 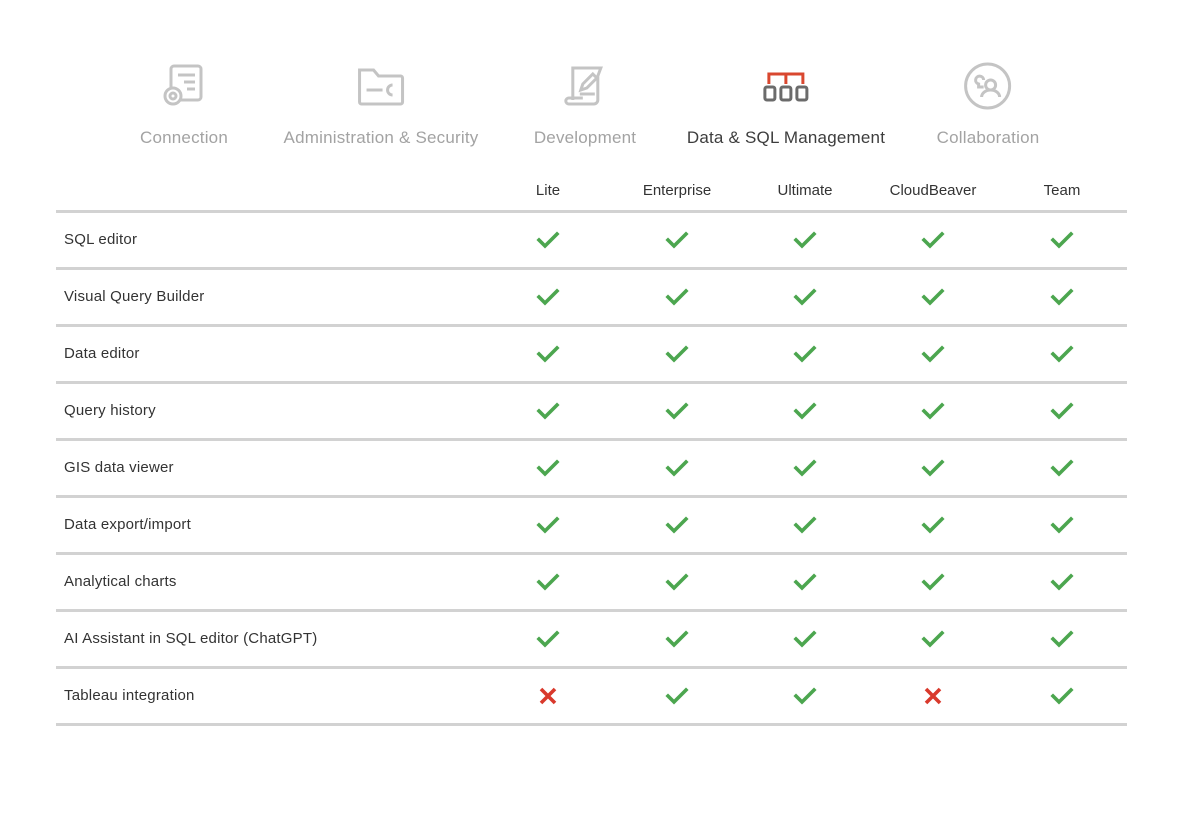 I want to click on tab-connection: Connection, so click(x=184, y=108).